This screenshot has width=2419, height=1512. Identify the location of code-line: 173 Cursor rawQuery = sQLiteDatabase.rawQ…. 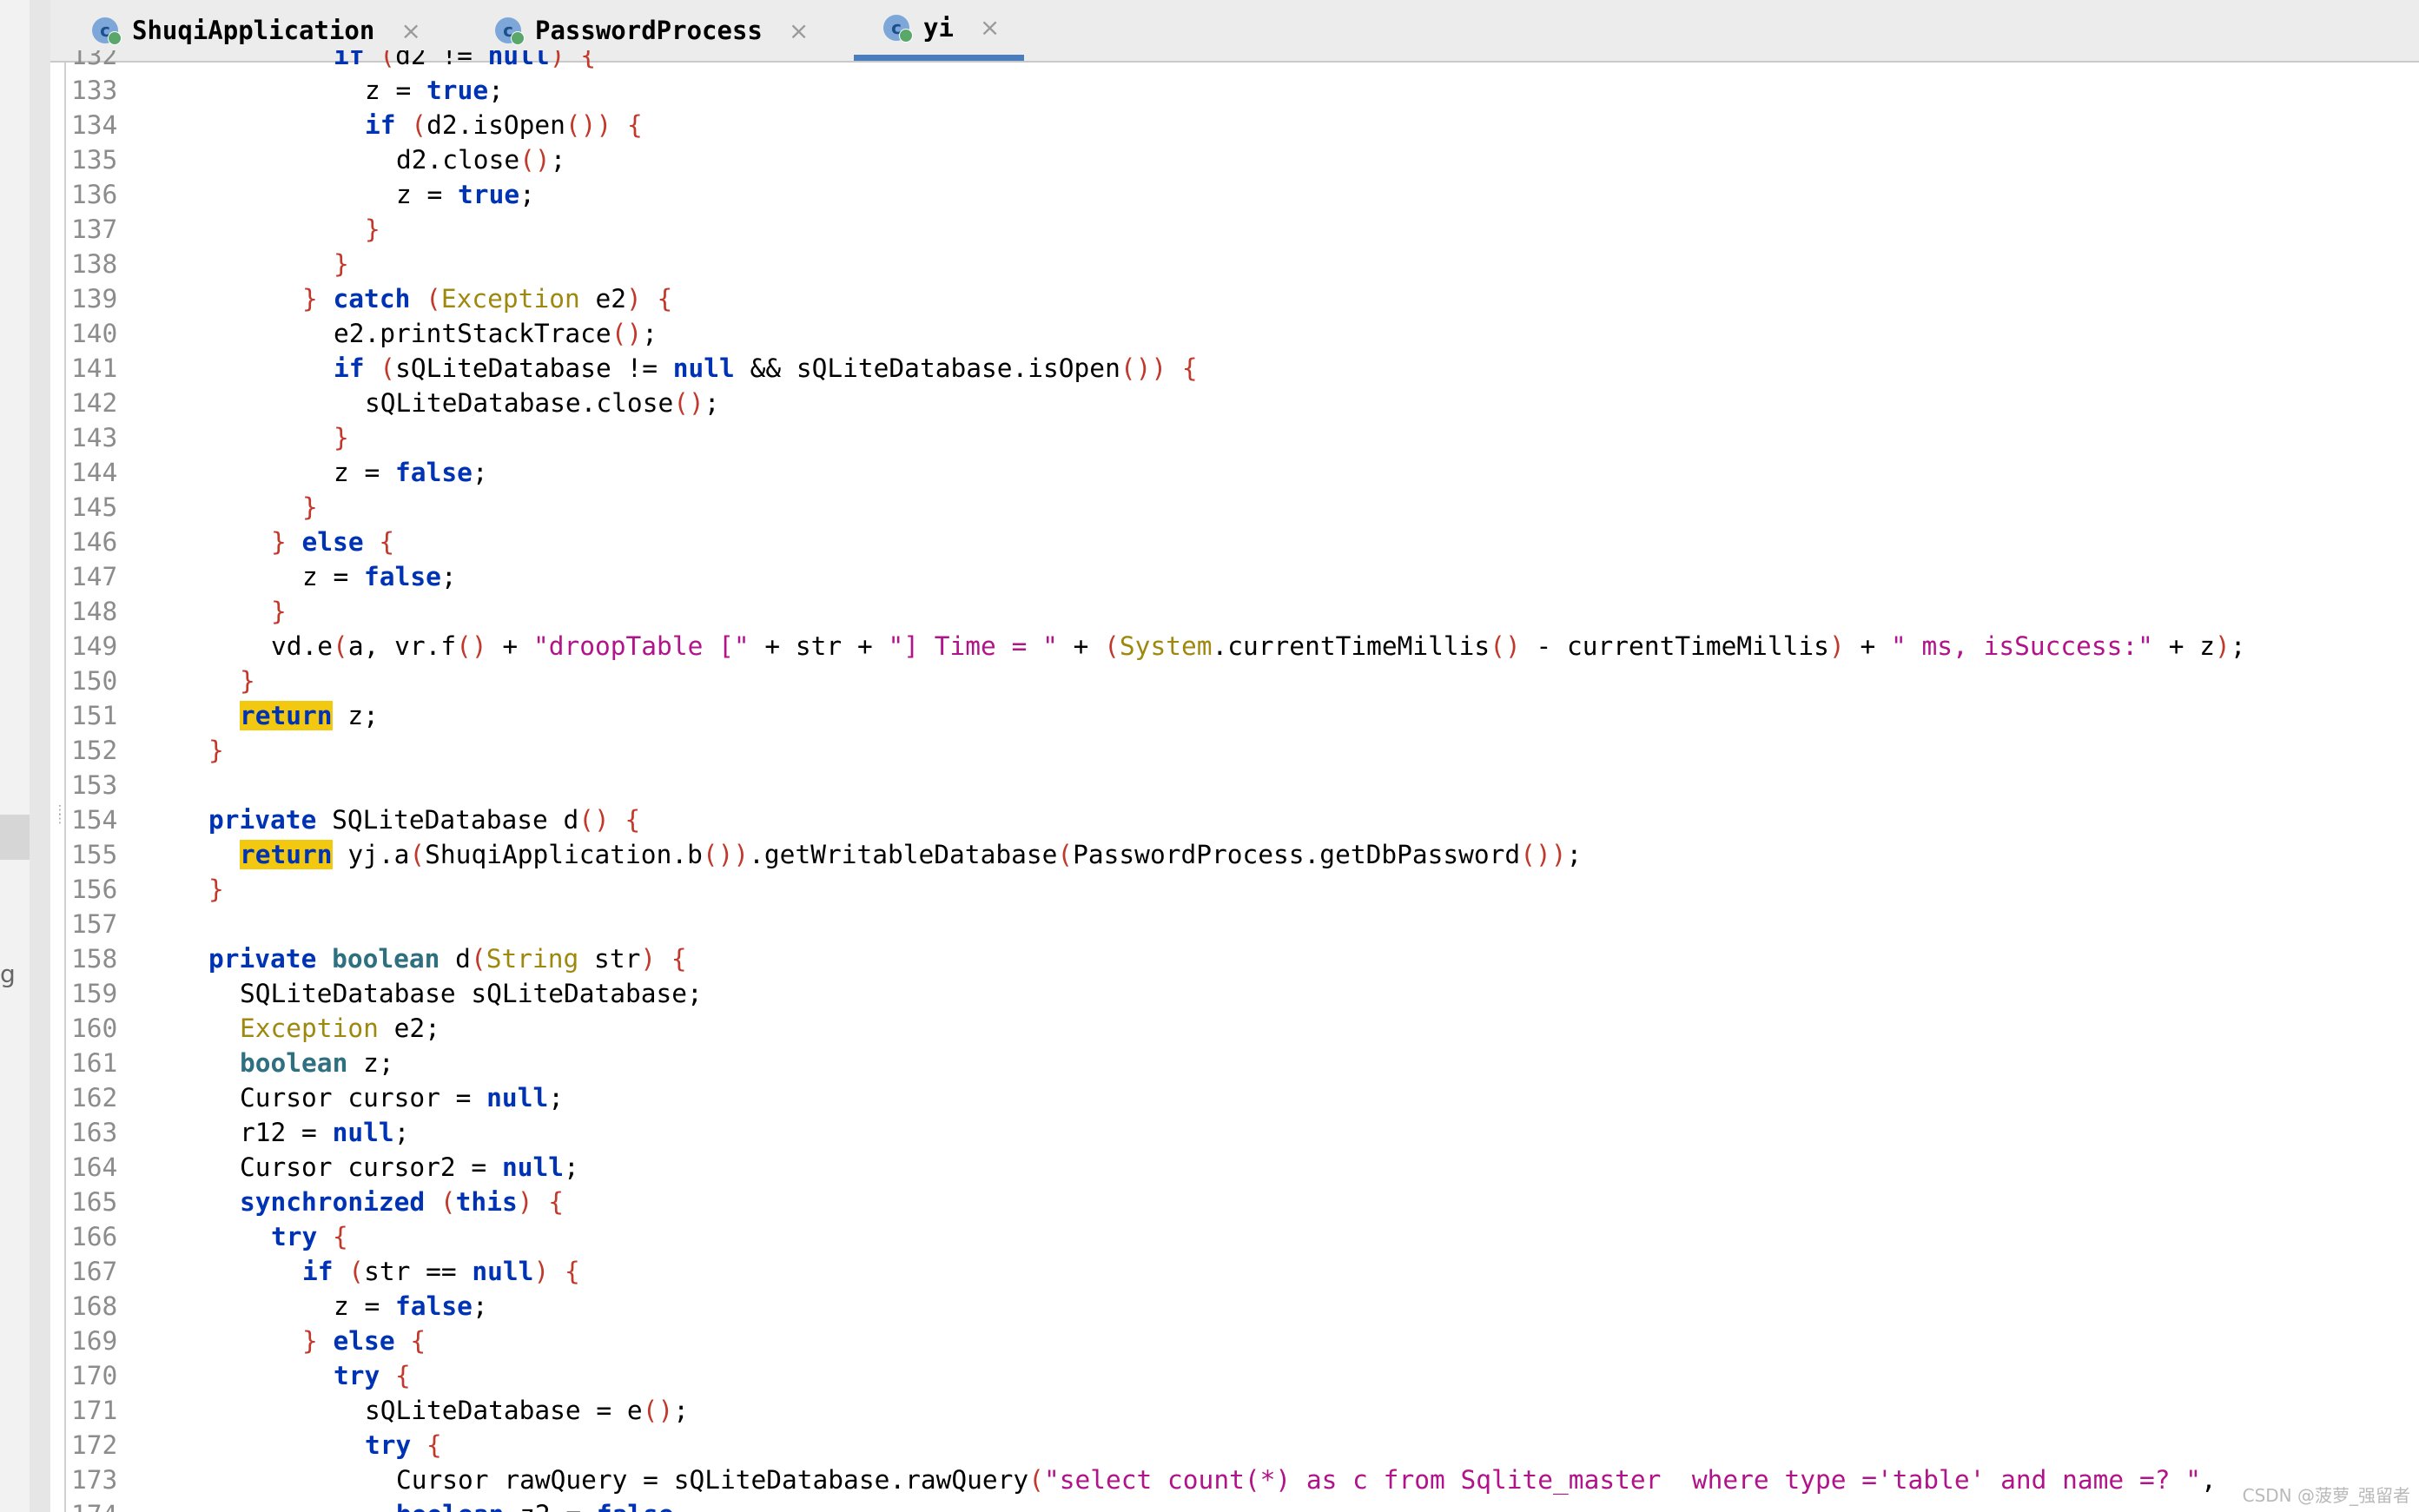
(1243, 1479).